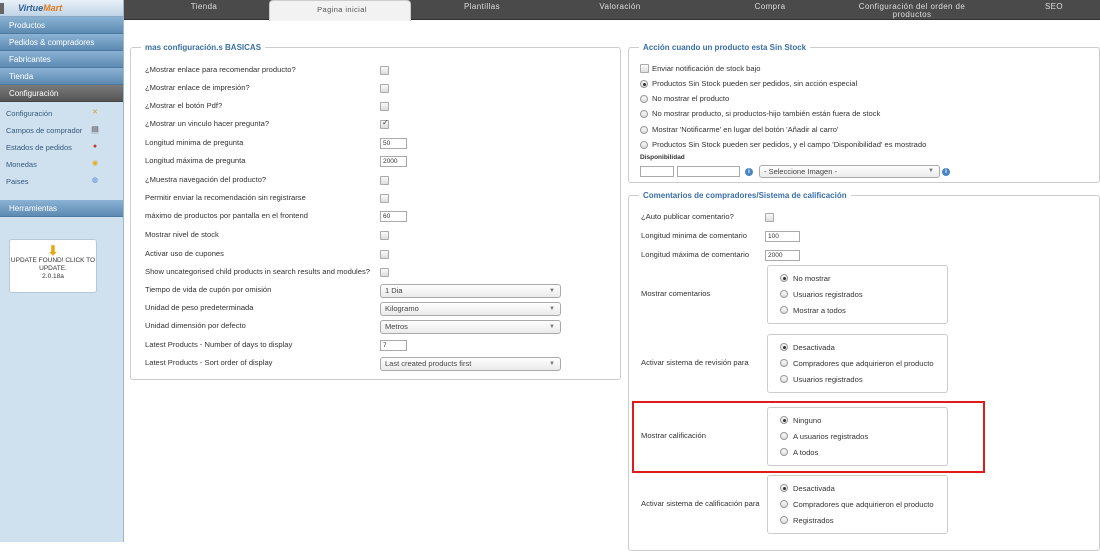 Image resolution: width=1100 pixels, height=551 pixels. Describe the element at coordinates (813, 520) in the screenshot. I see `review-option-label: Registrados` at that location.